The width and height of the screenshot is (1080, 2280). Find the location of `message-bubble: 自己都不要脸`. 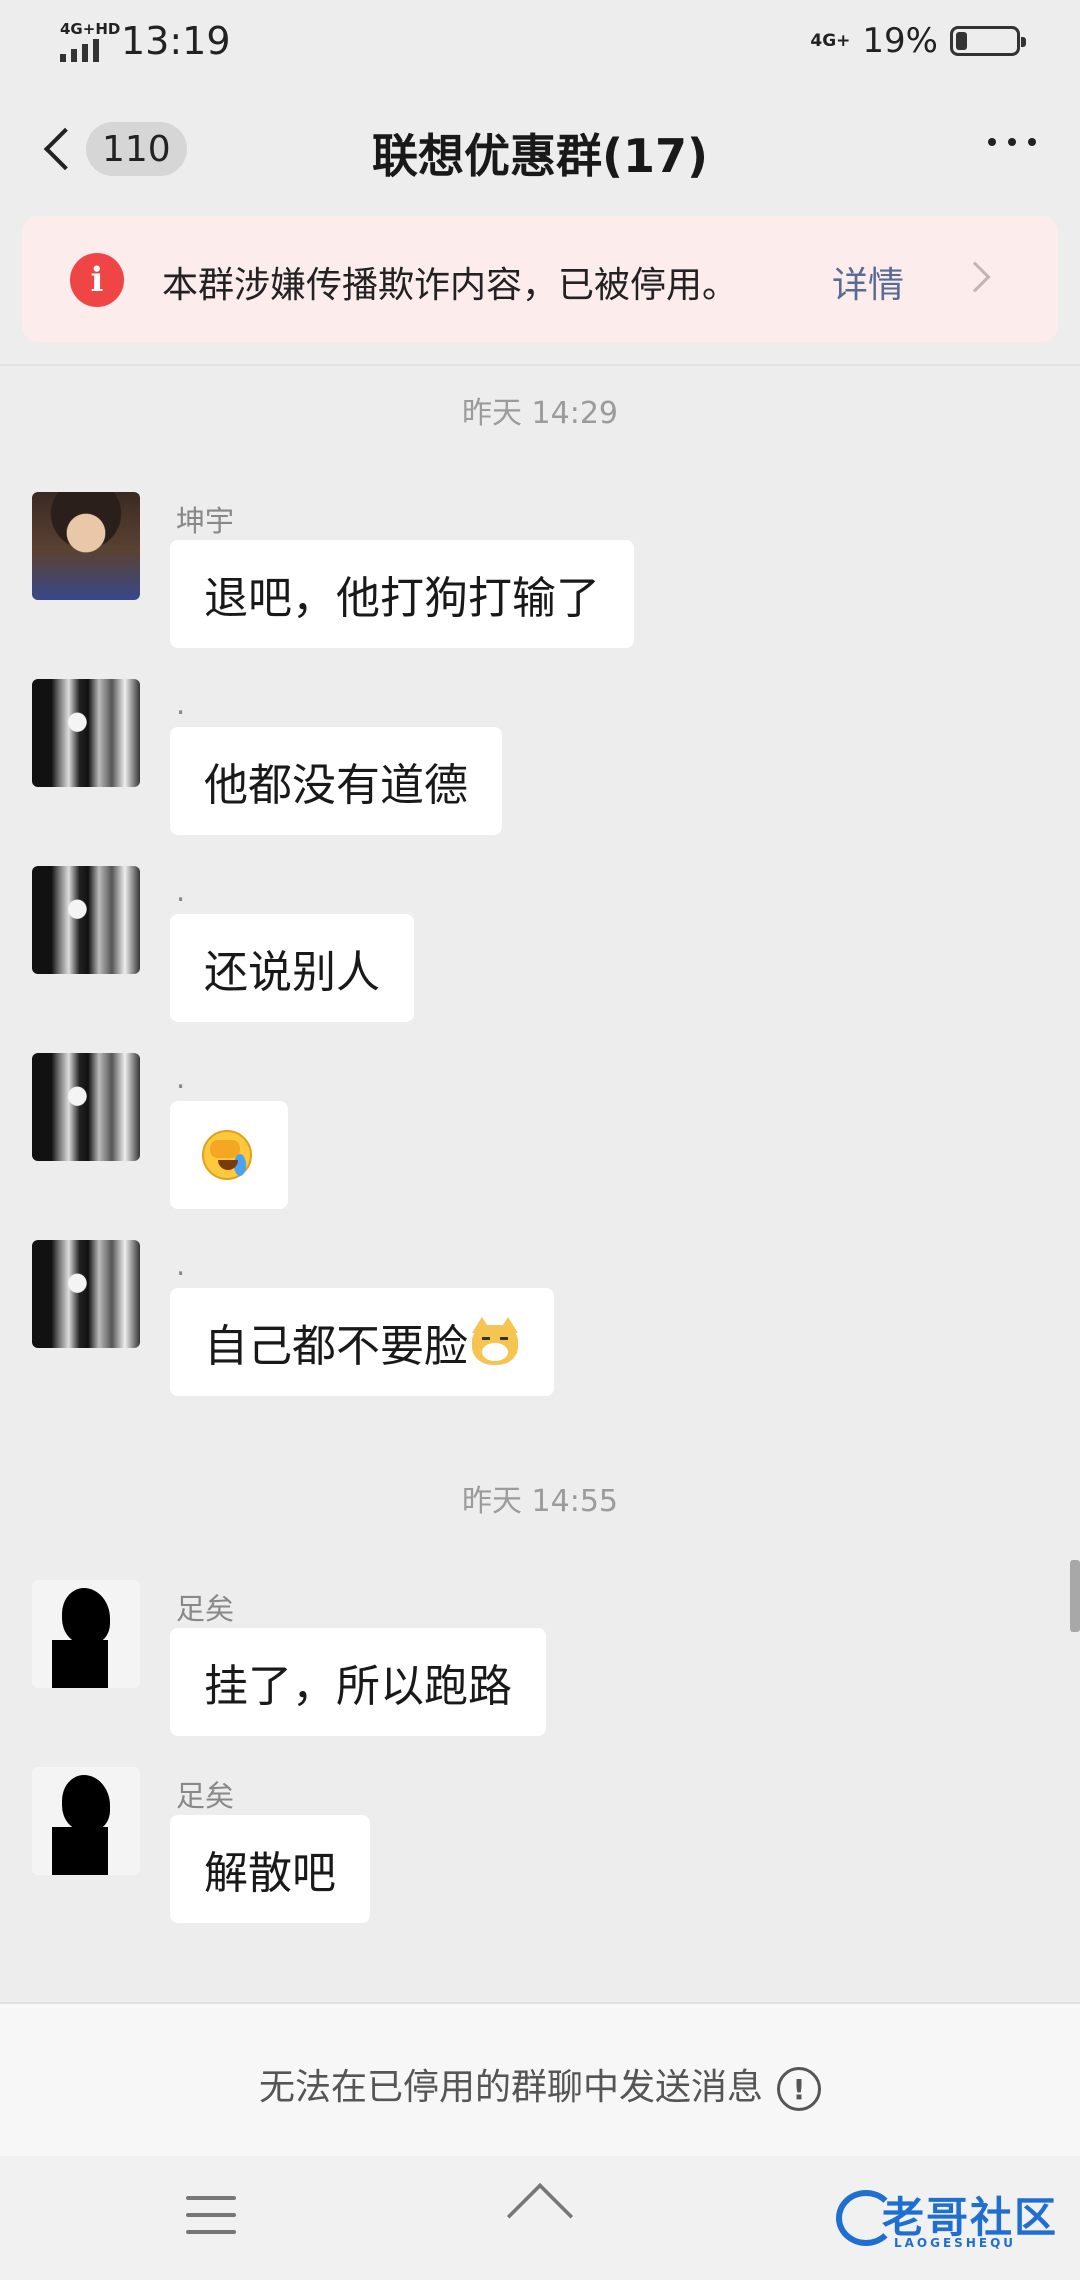

message-bubble: 自己都不要脸 is located at coordinates (362, 1342).